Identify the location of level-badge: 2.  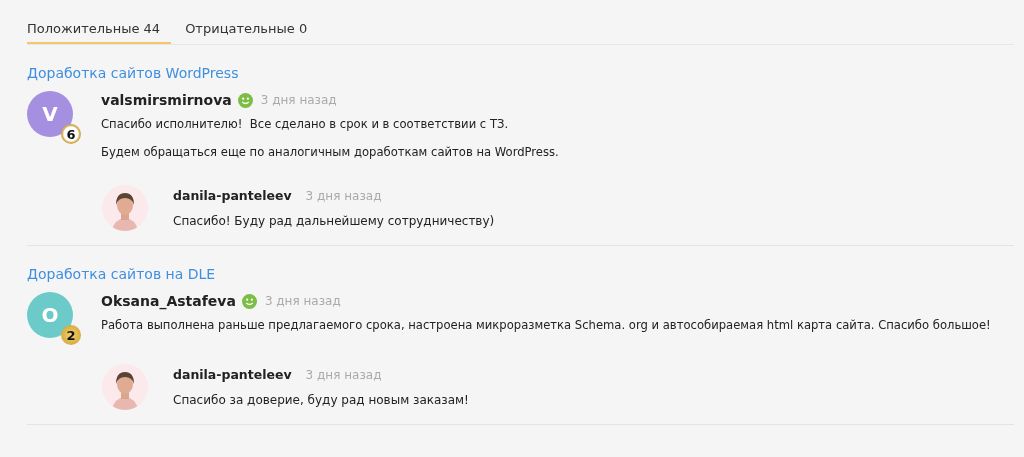
(71, 335).